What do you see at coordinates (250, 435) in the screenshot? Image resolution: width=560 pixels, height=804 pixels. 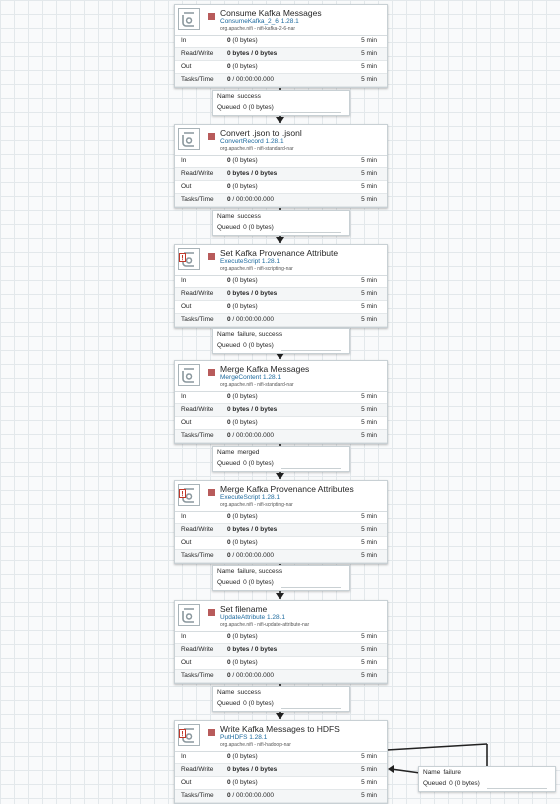 I see `stat-value: 0 / 00:00:00.000` at bounding box center [250, 435].